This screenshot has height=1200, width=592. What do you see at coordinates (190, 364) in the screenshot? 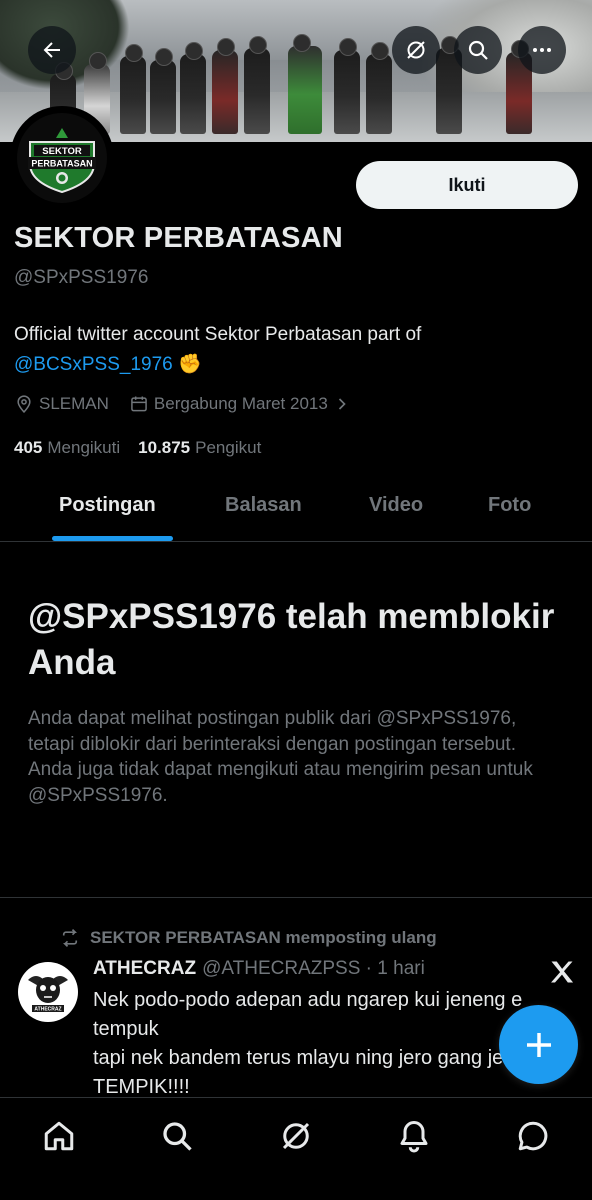
I see `bio-emoji: ✊` at bounding box center [190, 364].